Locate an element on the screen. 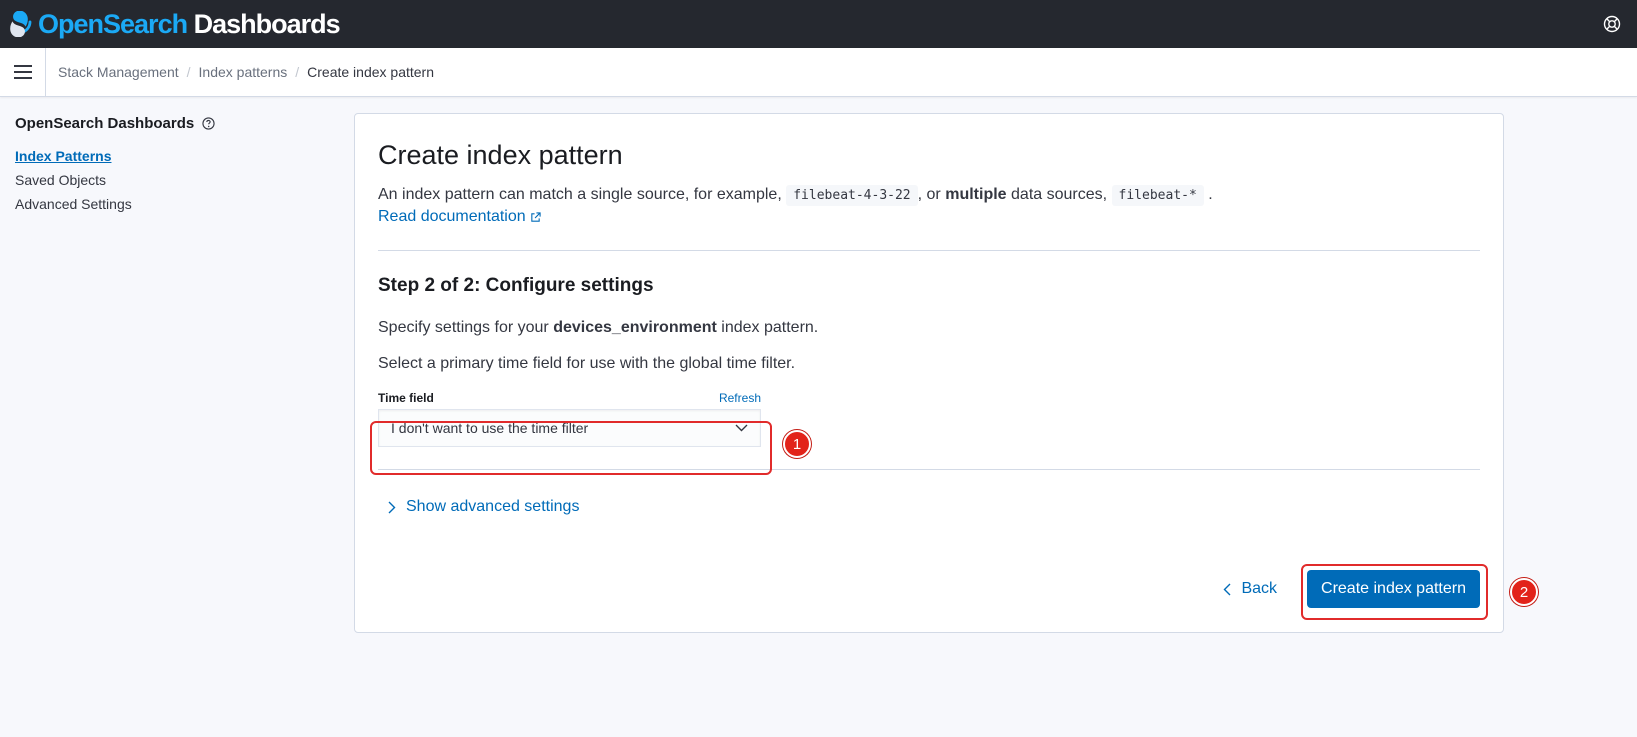 The image size is (1637, 737). side-nav-title-text: OpenSearch Dashboards is located at coordinates (105, 123).